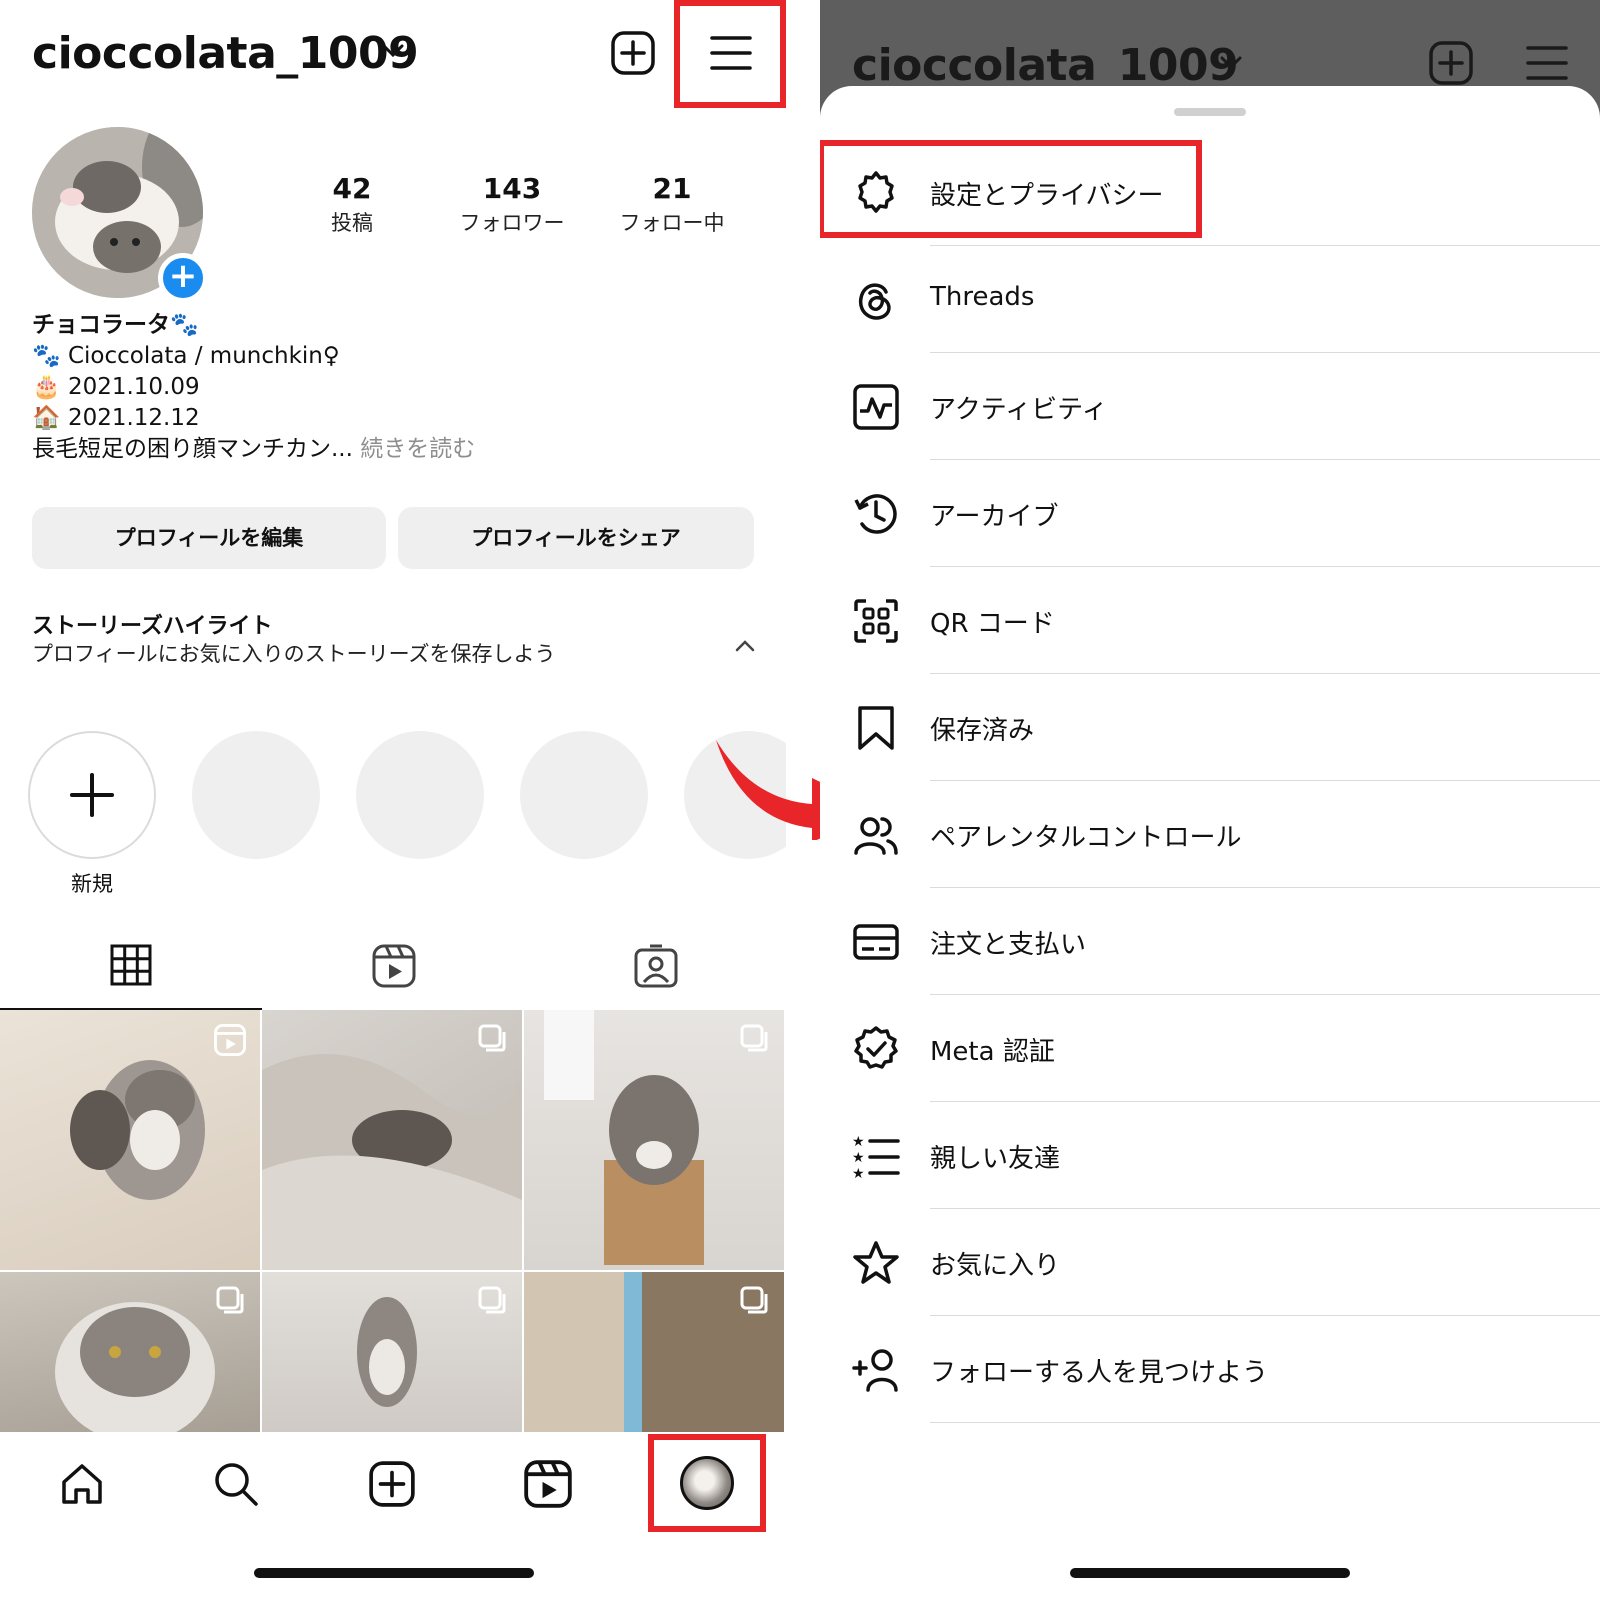  Describe the element at coordinates (876, 1047) in the screenshot. I see `verified-icon` at that location.